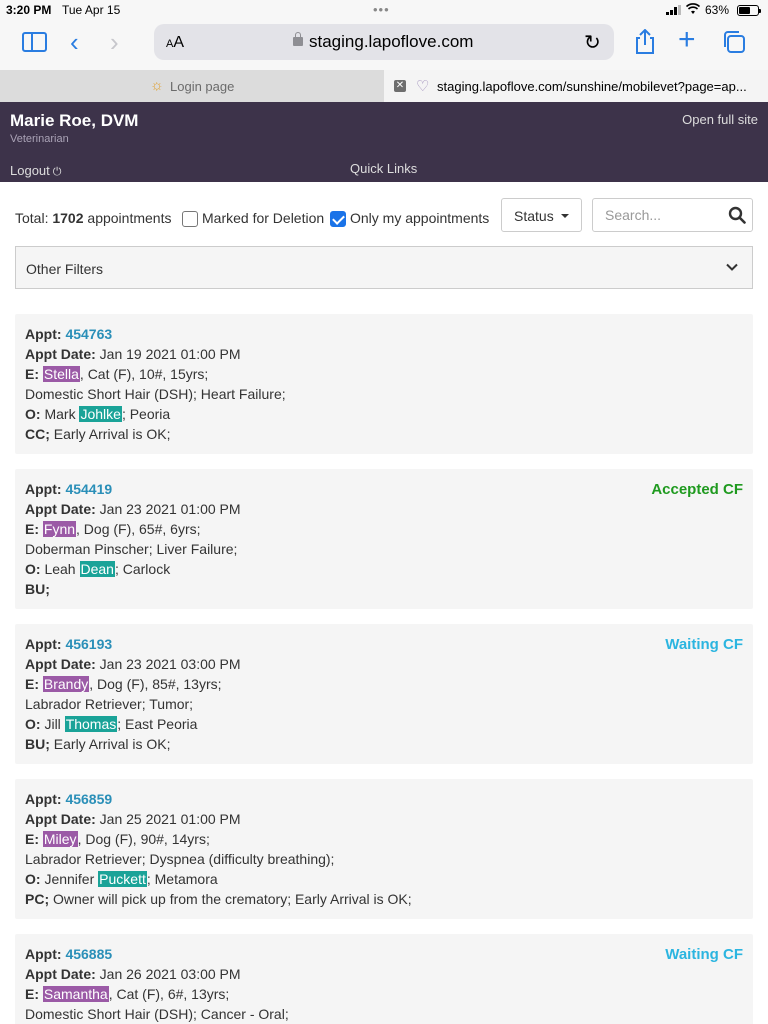  Describe the element at coordinates (175, 43) in the screenshot. I see `reader-aa-button: AA` at that location.